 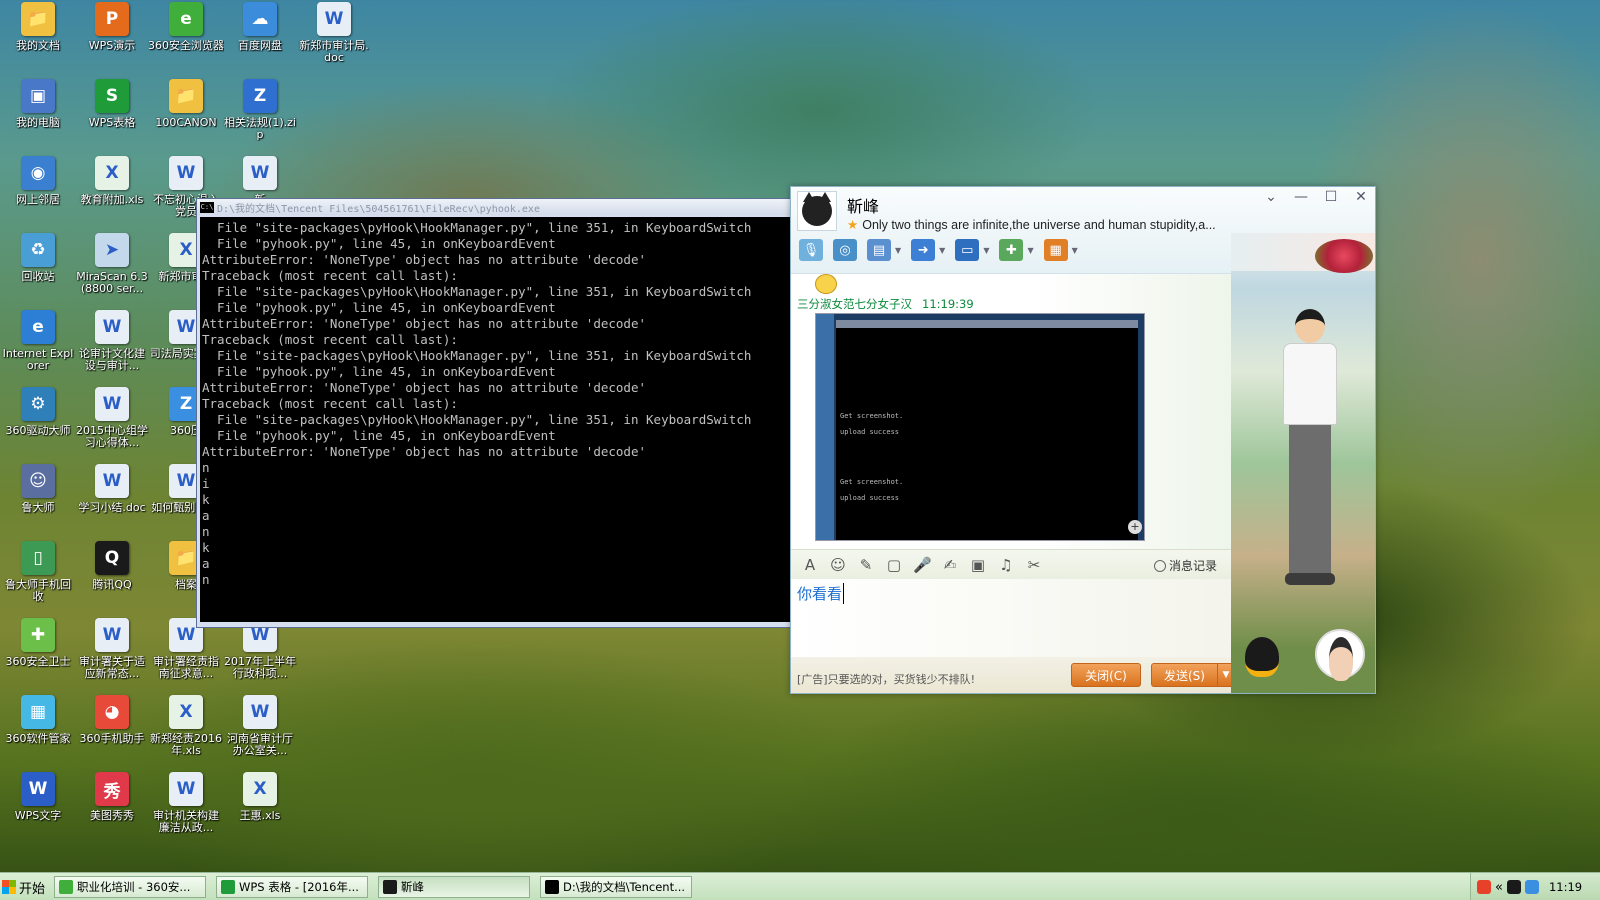 What do you see at coordinates (1006, 565) in the screenshot?
I see `music-icon: ♫` at bounding box center [1006, 565].